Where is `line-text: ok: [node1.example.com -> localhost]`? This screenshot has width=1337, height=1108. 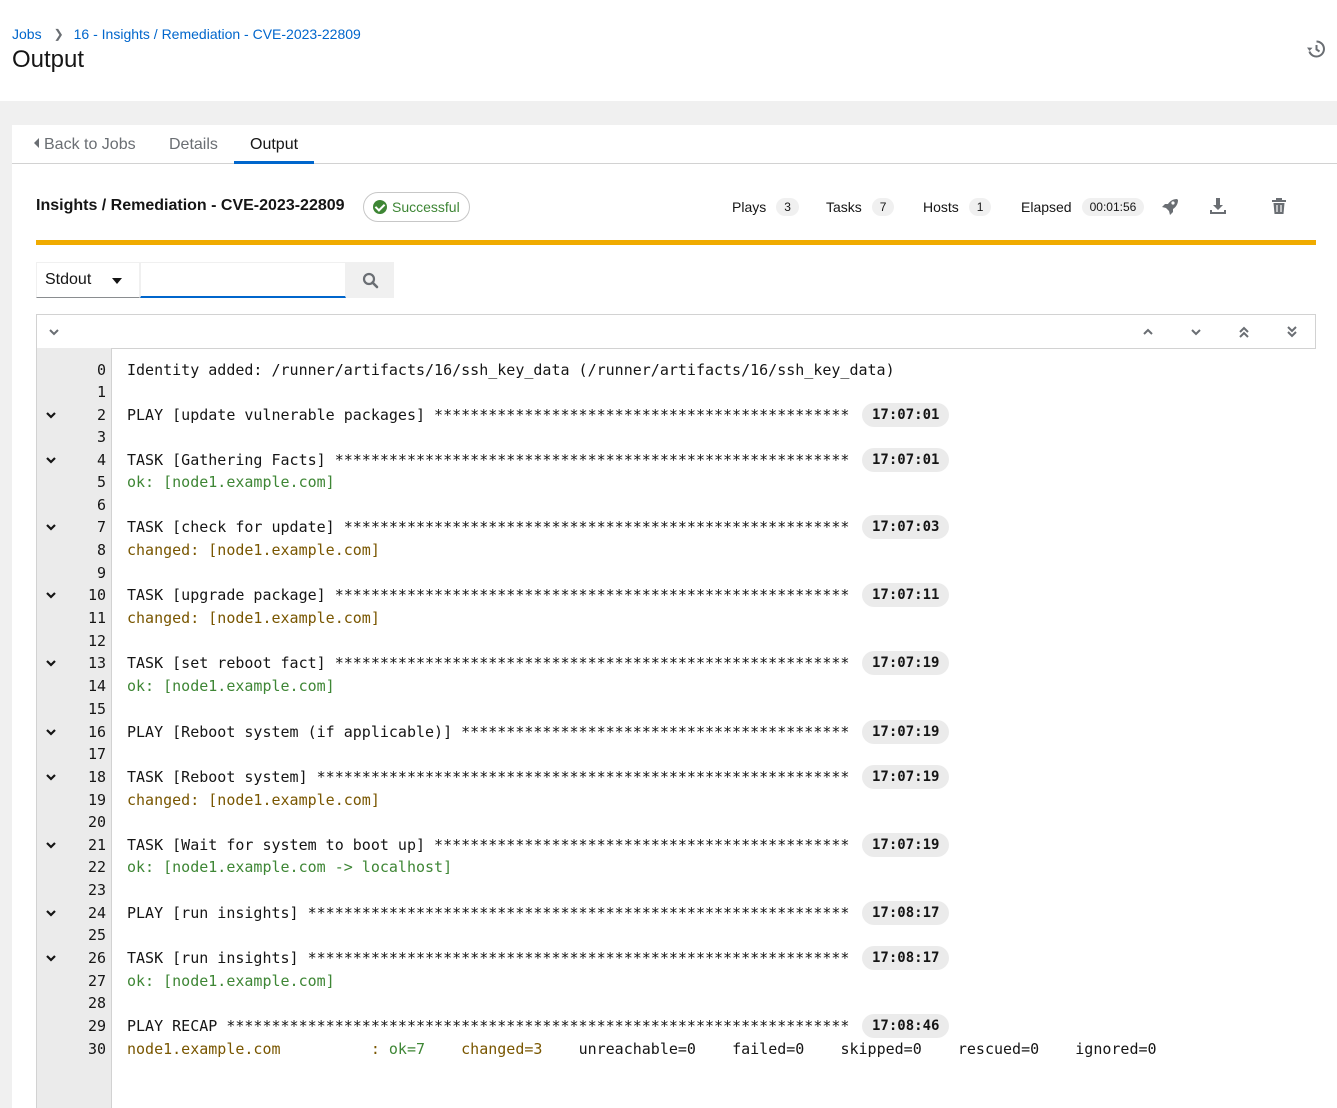 line-text: ok: [node1.example.com -> localhost] is located at coordinates (290, 867).